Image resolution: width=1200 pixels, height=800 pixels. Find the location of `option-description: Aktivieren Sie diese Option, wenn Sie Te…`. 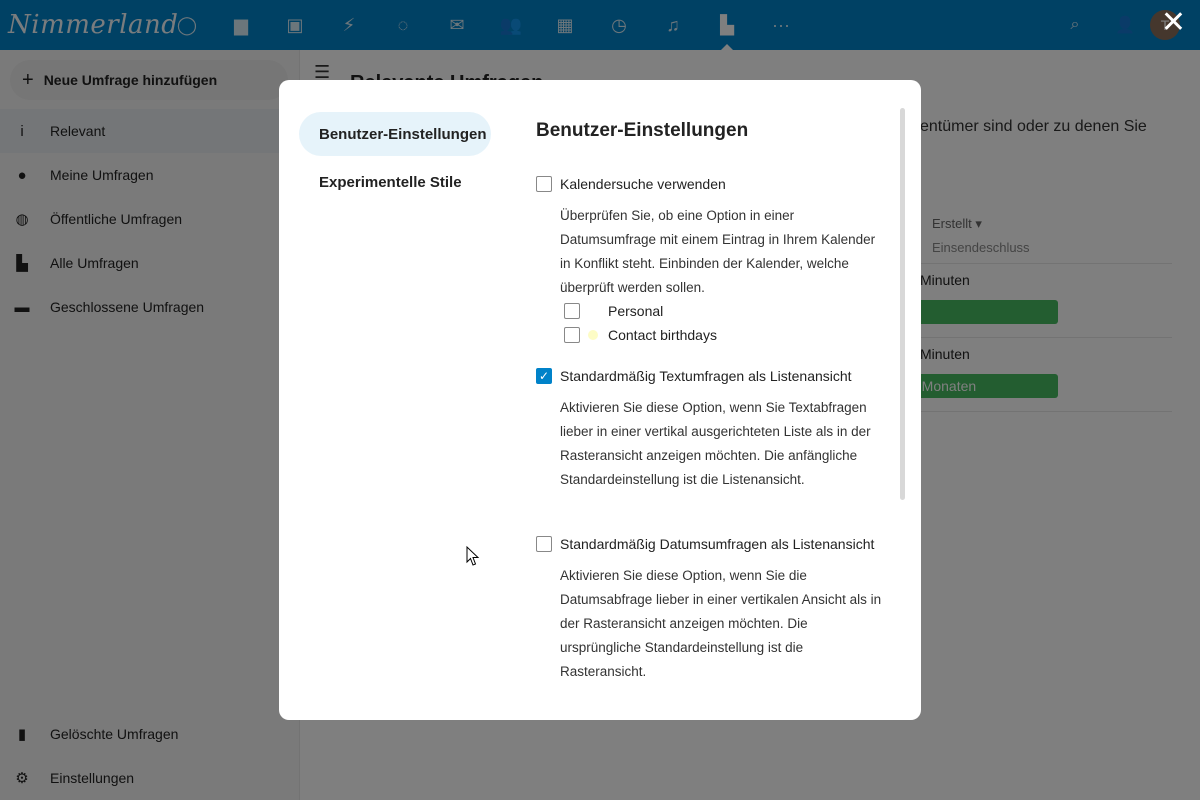

option-description: Aktivieren Sie diese Option, wenn Sie Te… is located at coordinates (715, 443).